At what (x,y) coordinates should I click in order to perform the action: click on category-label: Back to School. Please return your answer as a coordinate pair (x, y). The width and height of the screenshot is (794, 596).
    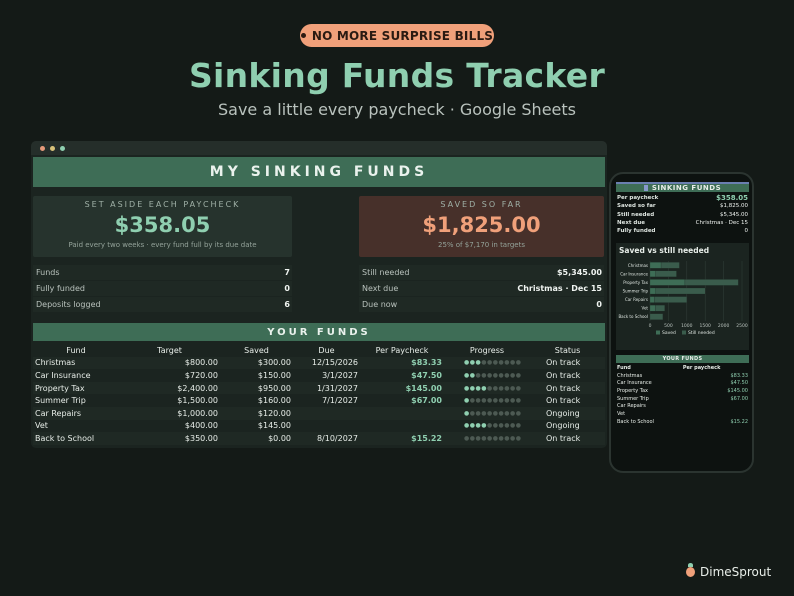
    Looking at the image, I should click on (633, 316).